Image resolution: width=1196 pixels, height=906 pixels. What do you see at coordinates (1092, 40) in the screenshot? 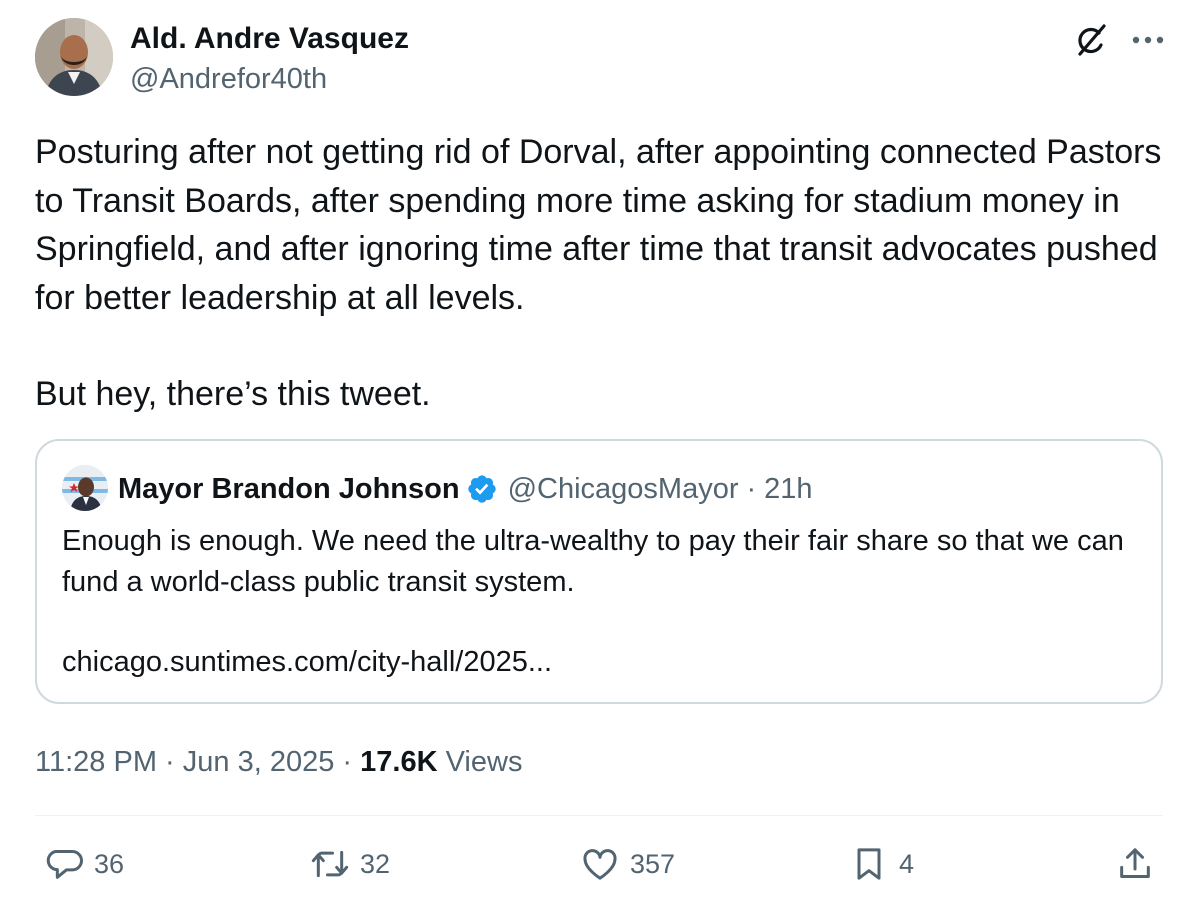
I see `grok-icon` at bounding box center [1092, 40].